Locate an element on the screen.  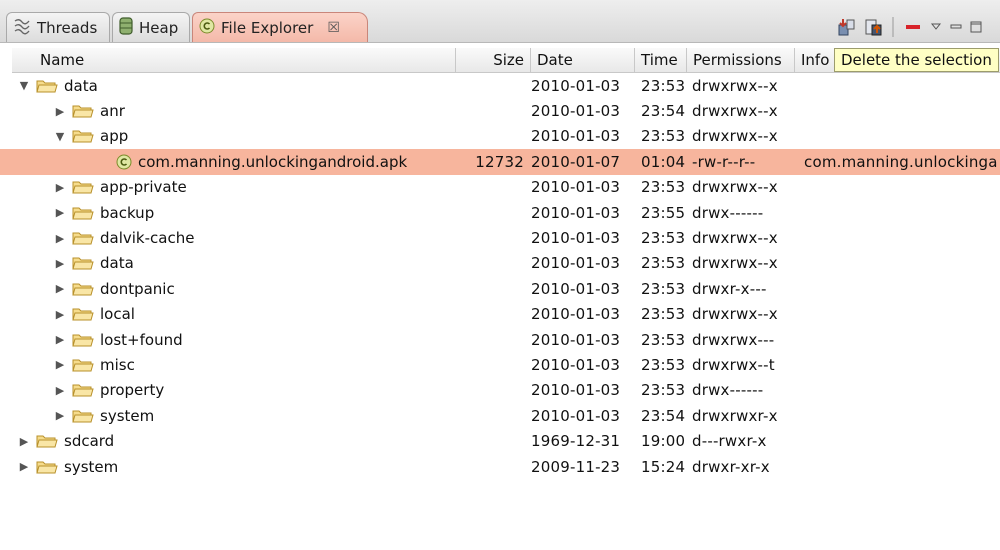
tree-row-folder: ▼ app 2010-01-03 23:53 drwxrwx--x is located at coordinates (500, 136).